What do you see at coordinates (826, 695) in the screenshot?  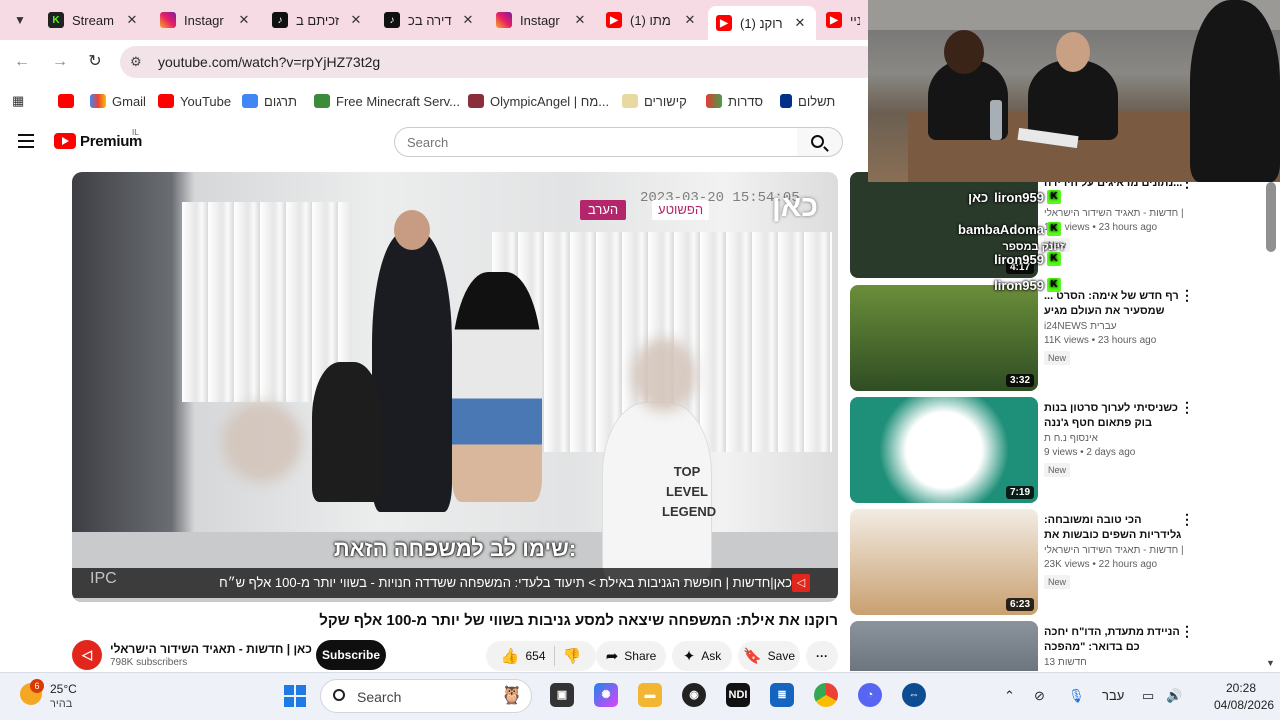 I see `chrome-icon` at bounding box center [826, 695].